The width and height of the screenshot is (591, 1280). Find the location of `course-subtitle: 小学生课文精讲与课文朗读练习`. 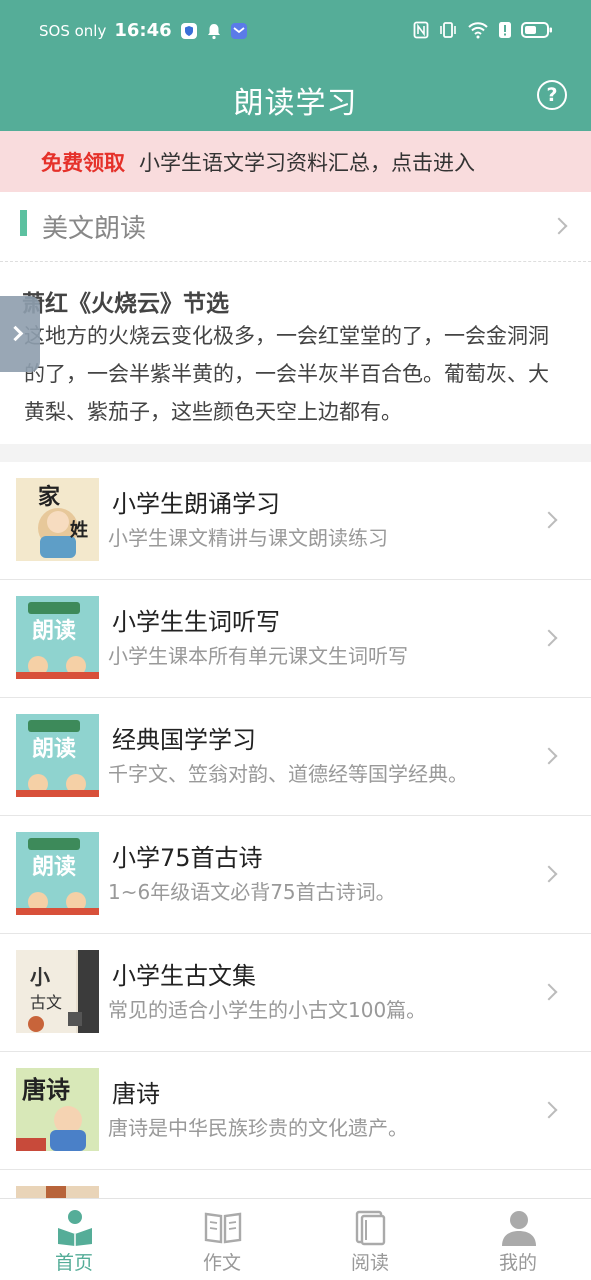

course-subtitle: 小学生课文精讲与课文朗读练习 is located at coordinates (248, 538).